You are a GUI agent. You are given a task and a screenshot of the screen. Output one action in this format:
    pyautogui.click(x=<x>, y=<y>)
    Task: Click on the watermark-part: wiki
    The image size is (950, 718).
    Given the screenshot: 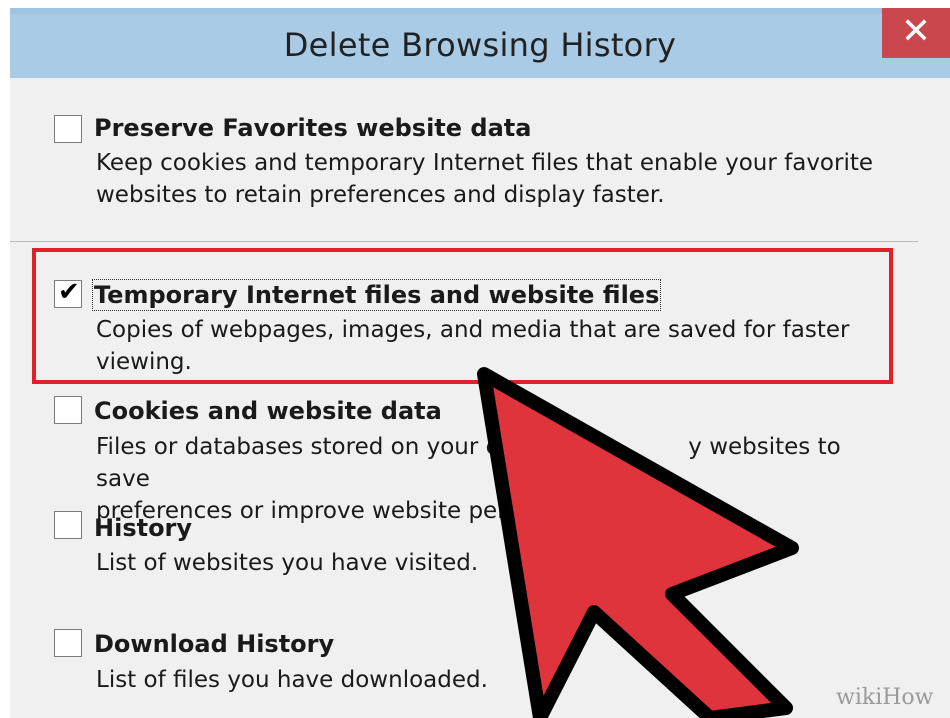 What is the action you would take?
    pyautogui.click(x=859, y=697)
    